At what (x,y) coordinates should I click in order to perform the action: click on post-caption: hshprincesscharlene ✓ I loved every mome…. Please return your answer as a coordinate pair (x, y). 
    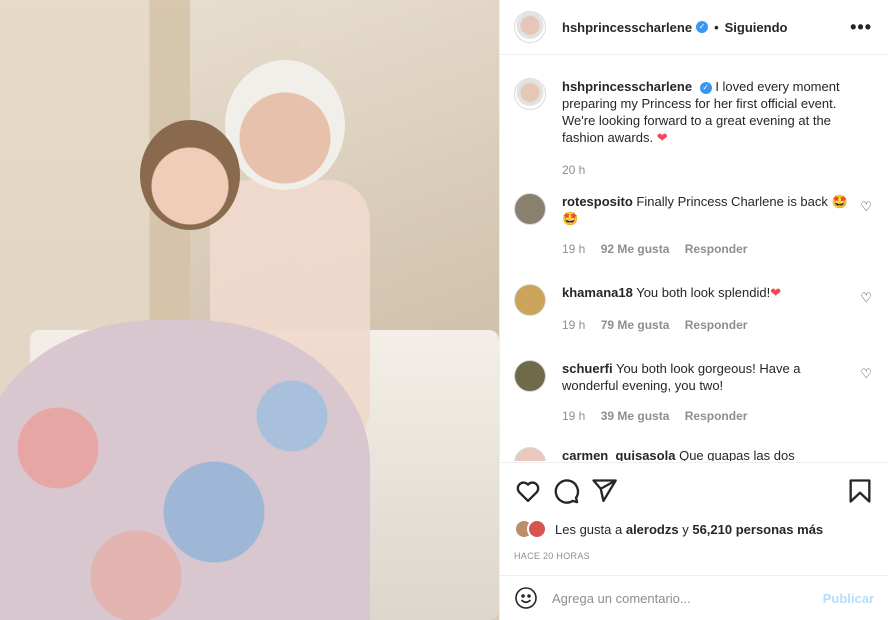
    Looking at the image, I should click on (693, 117).